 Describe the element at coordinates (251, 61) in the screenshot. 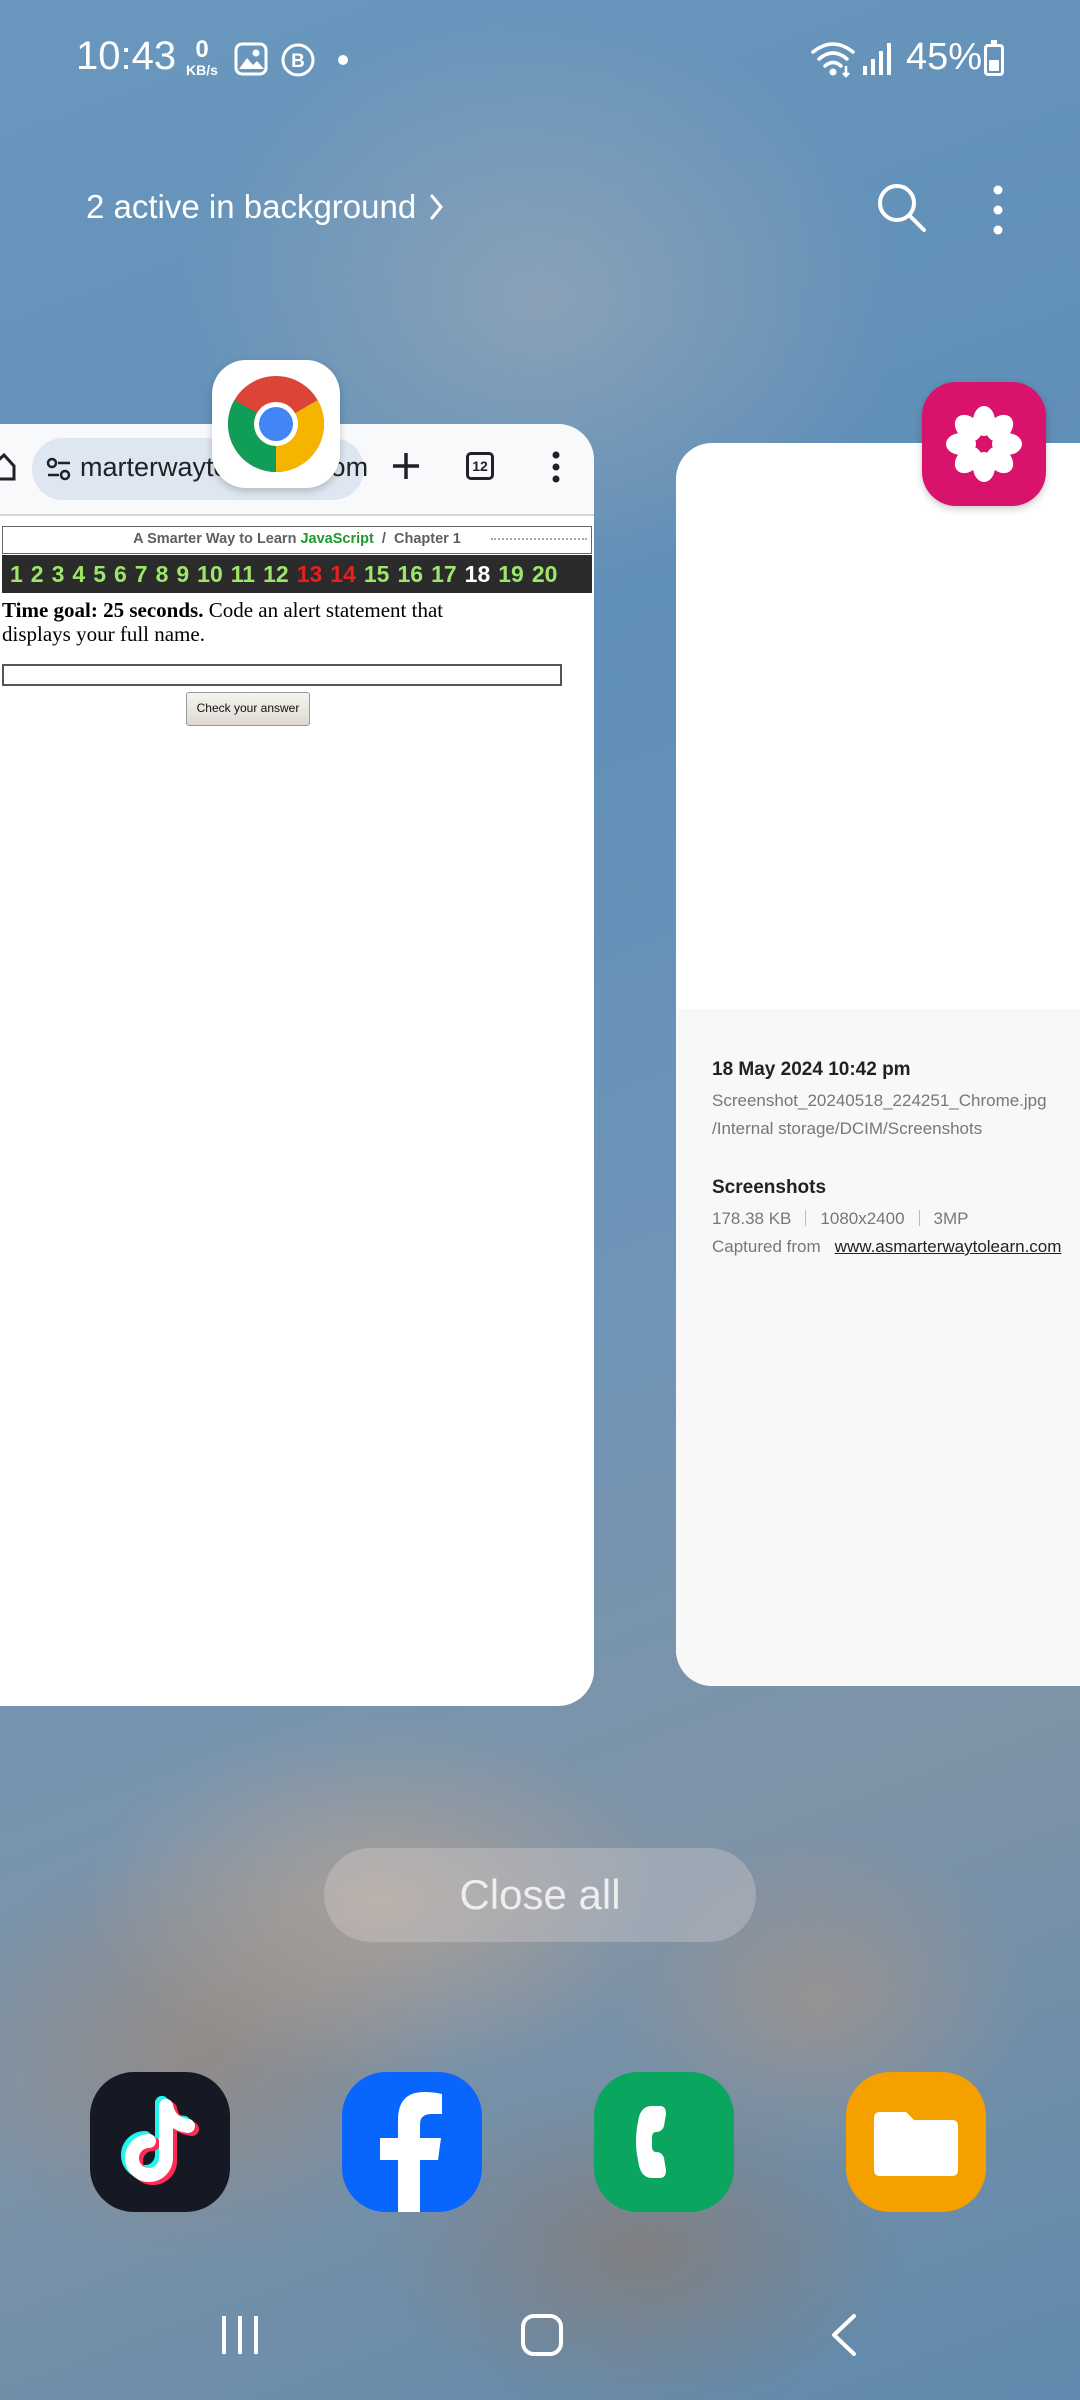

I see `image-notification-icon` at that location.